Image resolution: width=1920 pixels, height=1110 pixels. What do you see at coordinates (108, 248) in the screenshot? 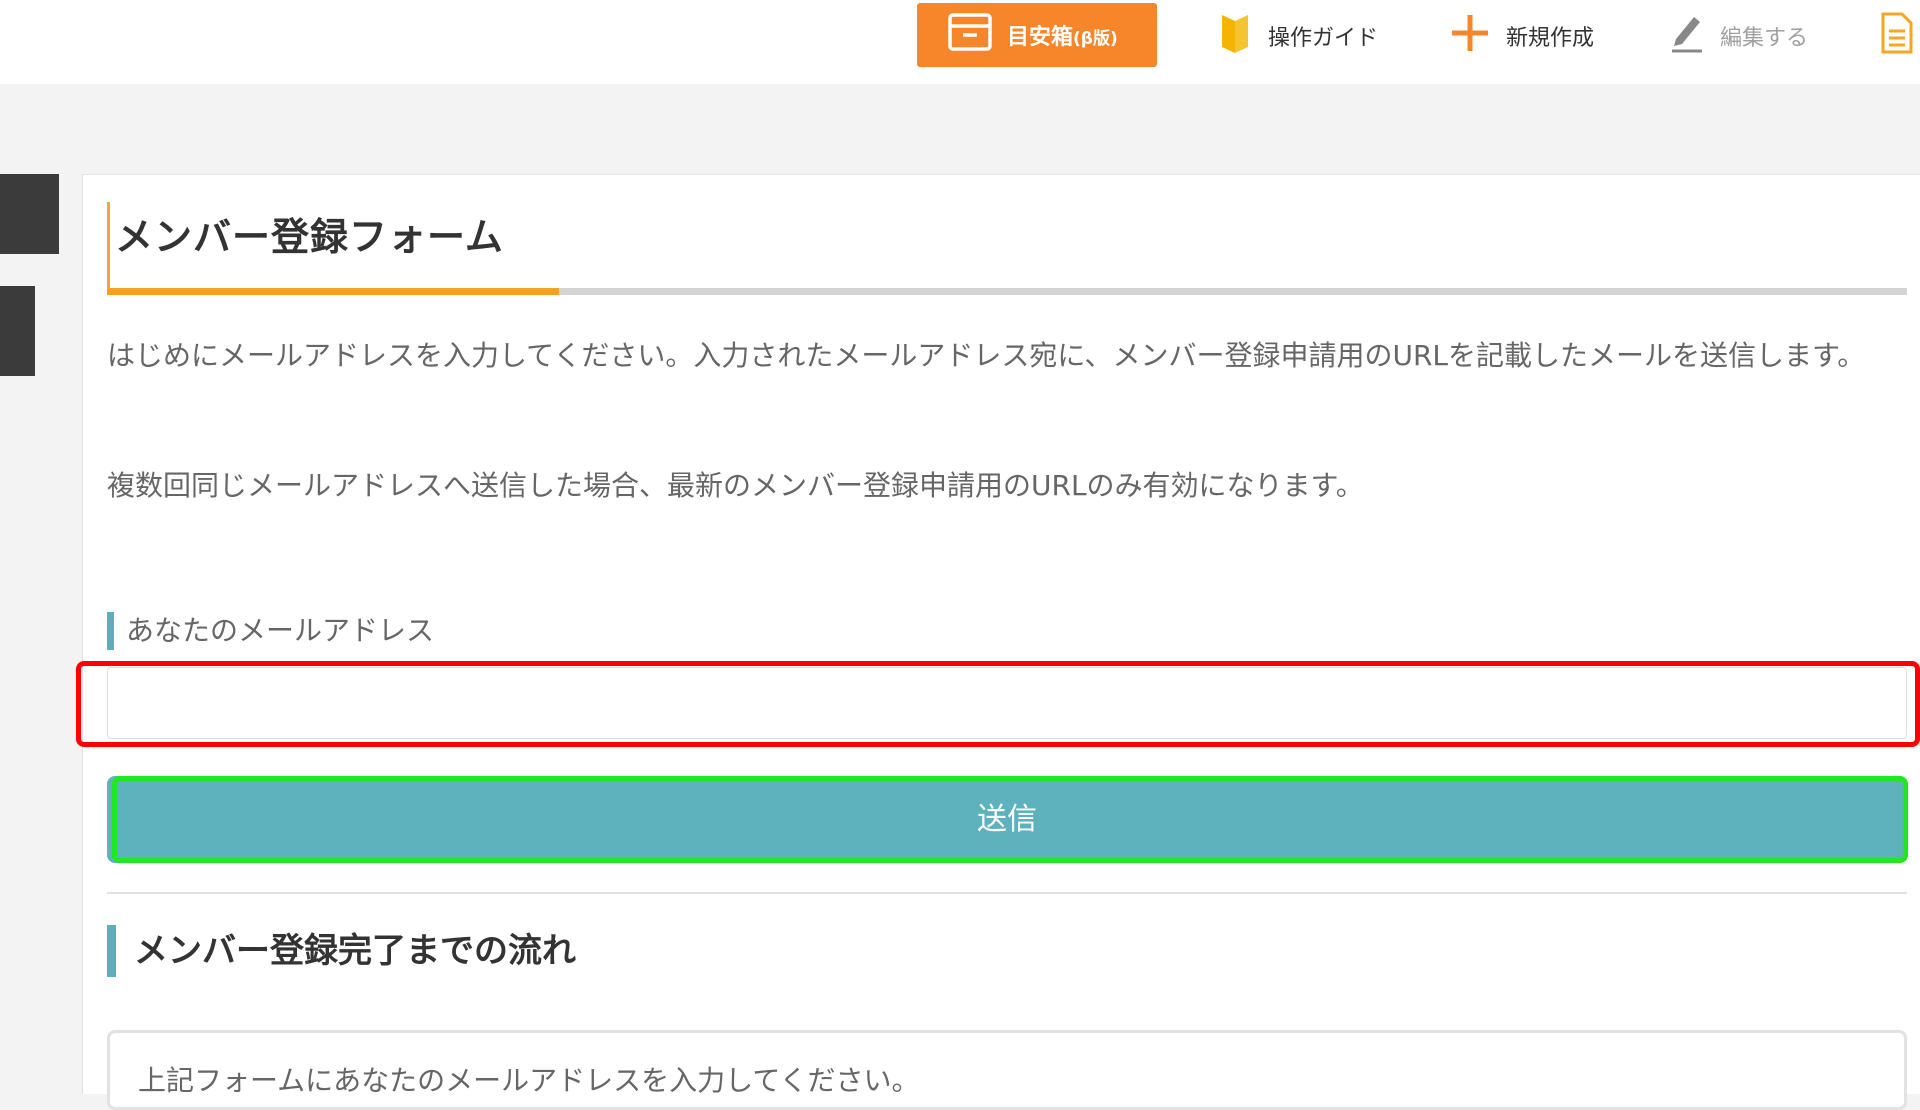
I see `title-accent-bar` at bounding box center [108, 248].